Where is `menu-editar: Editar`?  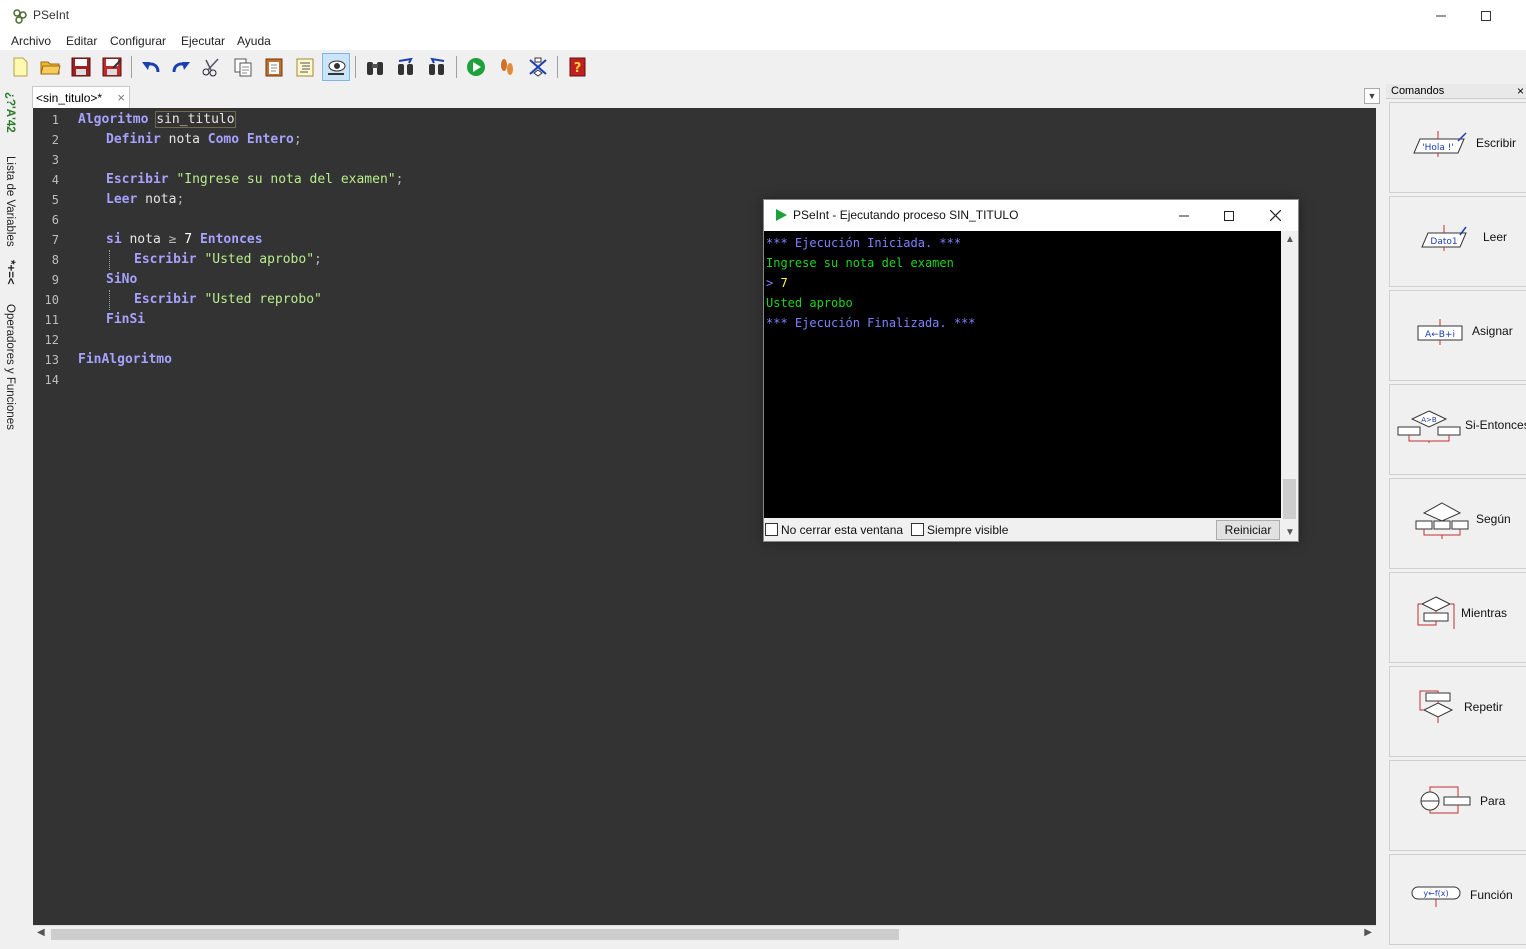 menu-editar: Editar is located at coordinates (81, 41).